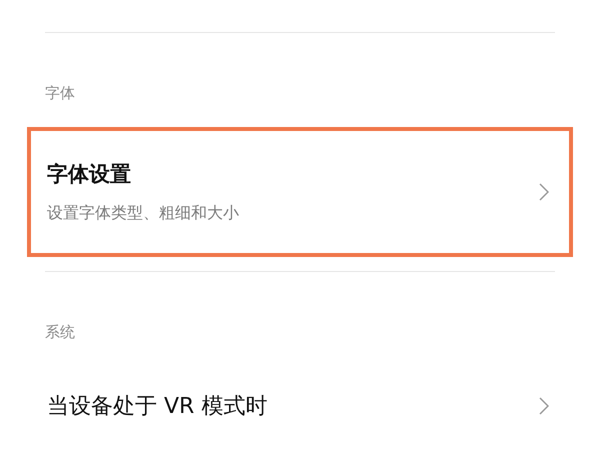 The height and width of the screenshot is (450, 600). I want to click on item-title: 当设备处于 VR 模式时, so click(157, 406).